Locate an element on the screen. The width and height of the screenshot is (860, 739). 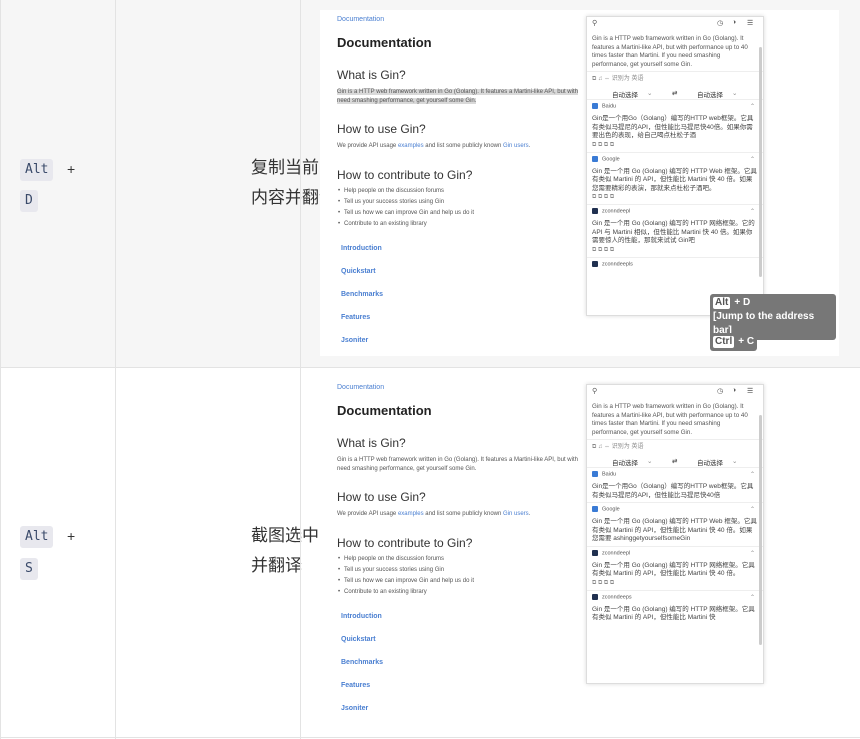
engine-header: zconndeepls is located at coordinates (675, 265).